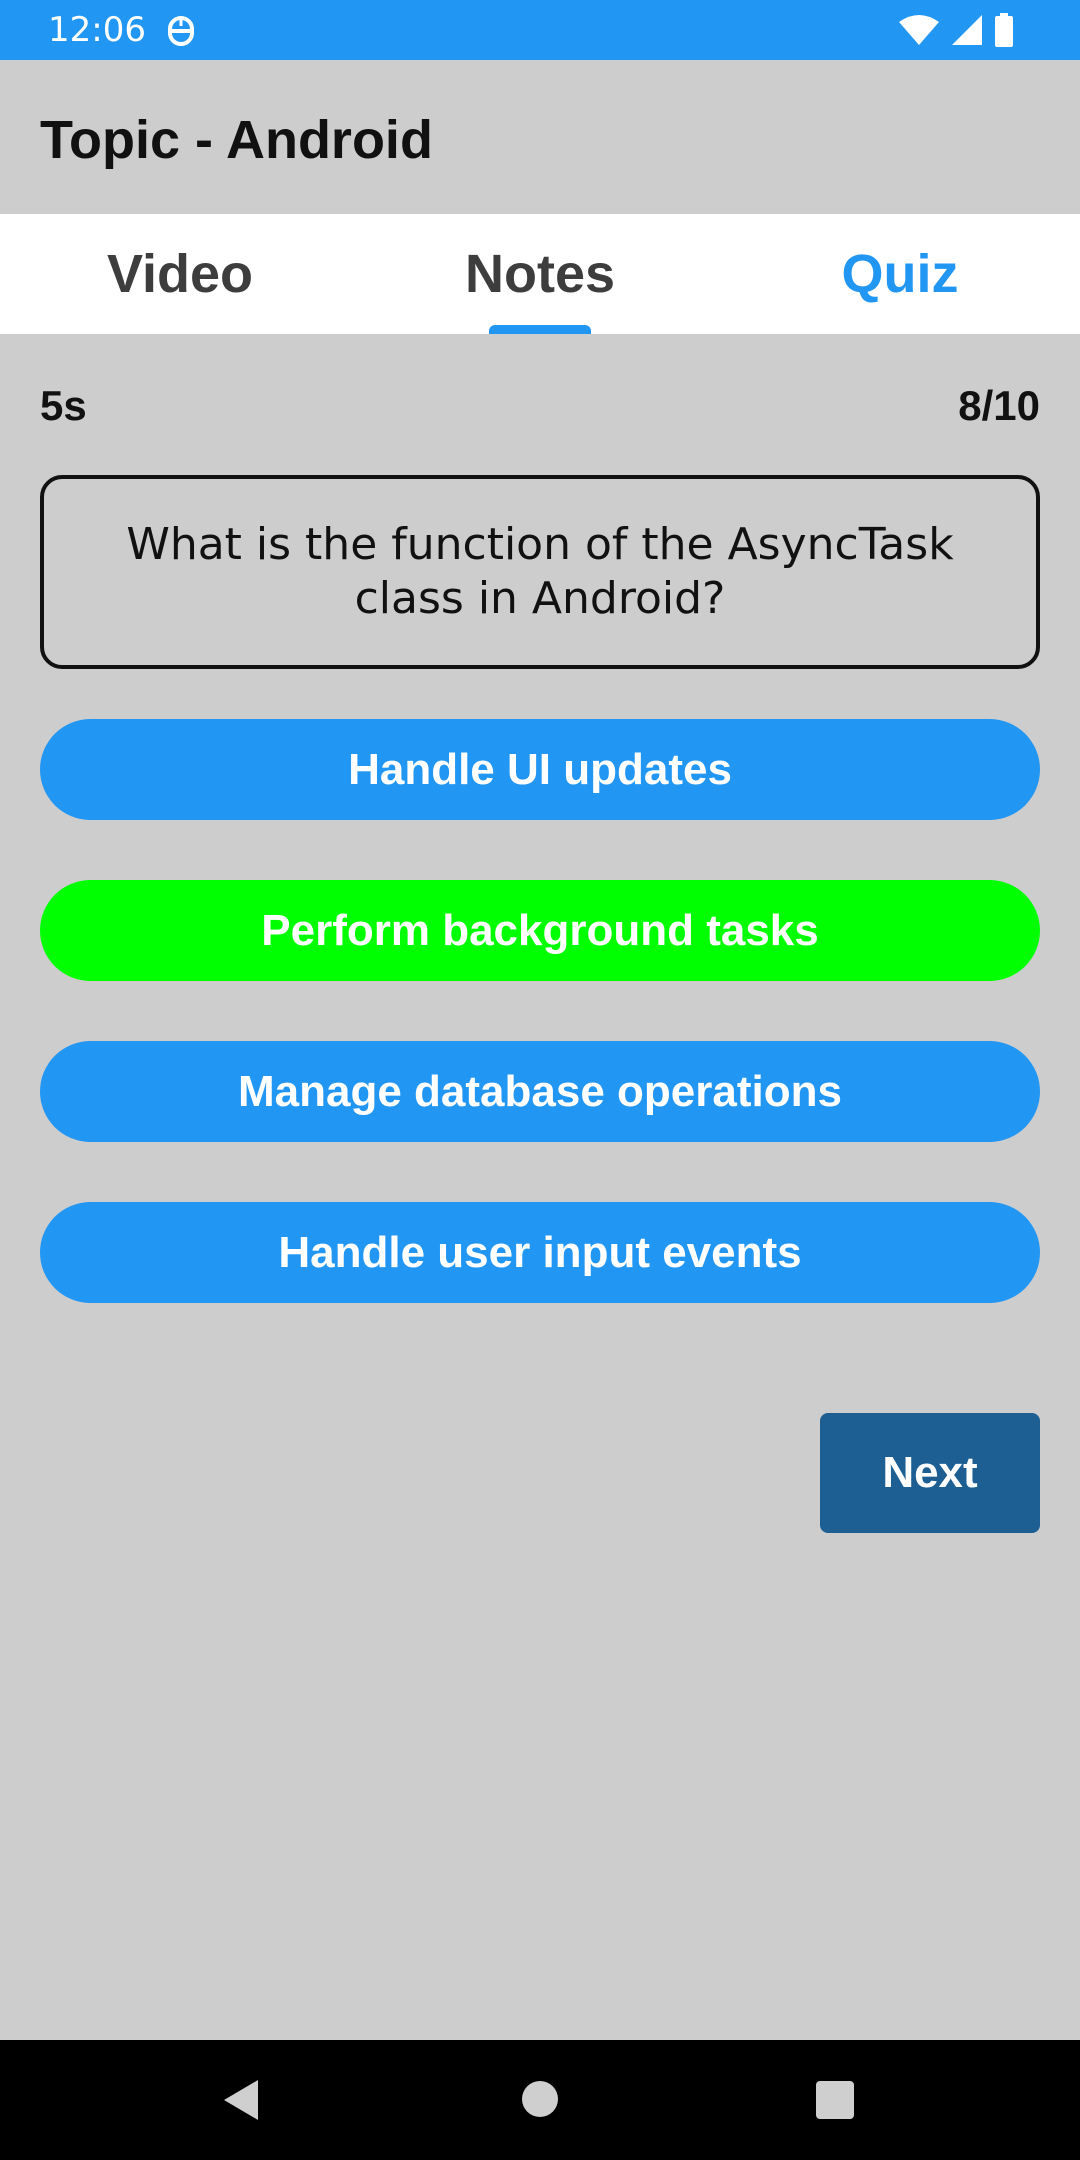  What do you see at coordinates (181, 31) in the screenshot?
I see `notification-icon` at bounding box center [181, 31].